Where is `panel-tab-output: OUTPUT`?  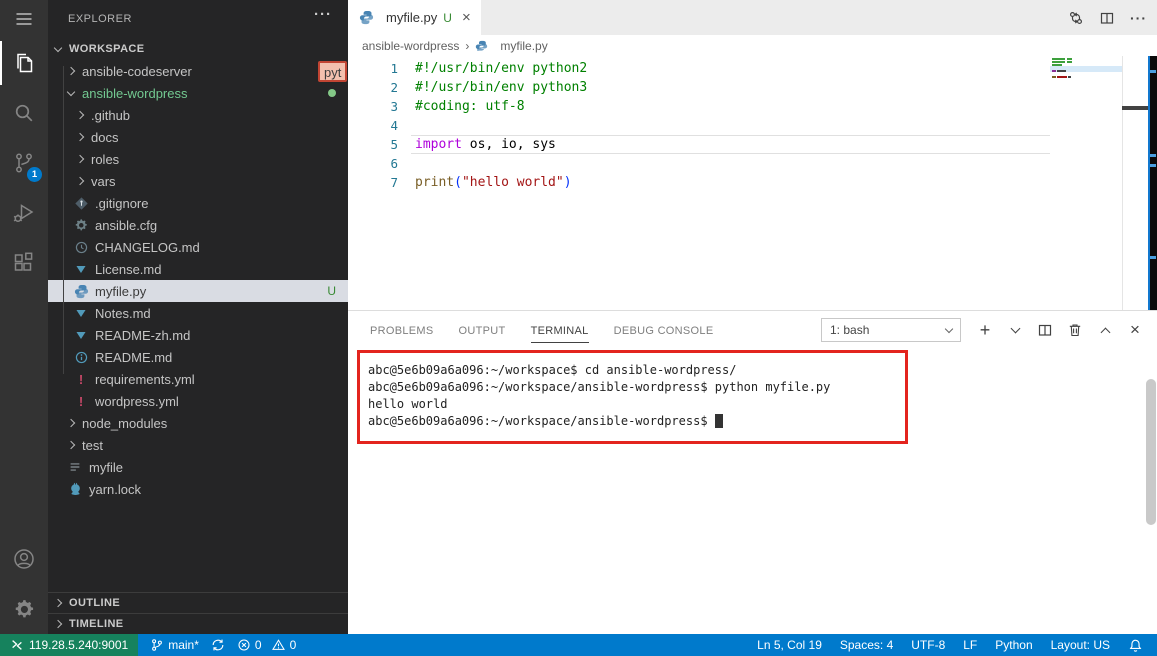
panel-tab-output: OUTPUT is located at coordinates (482, 330).